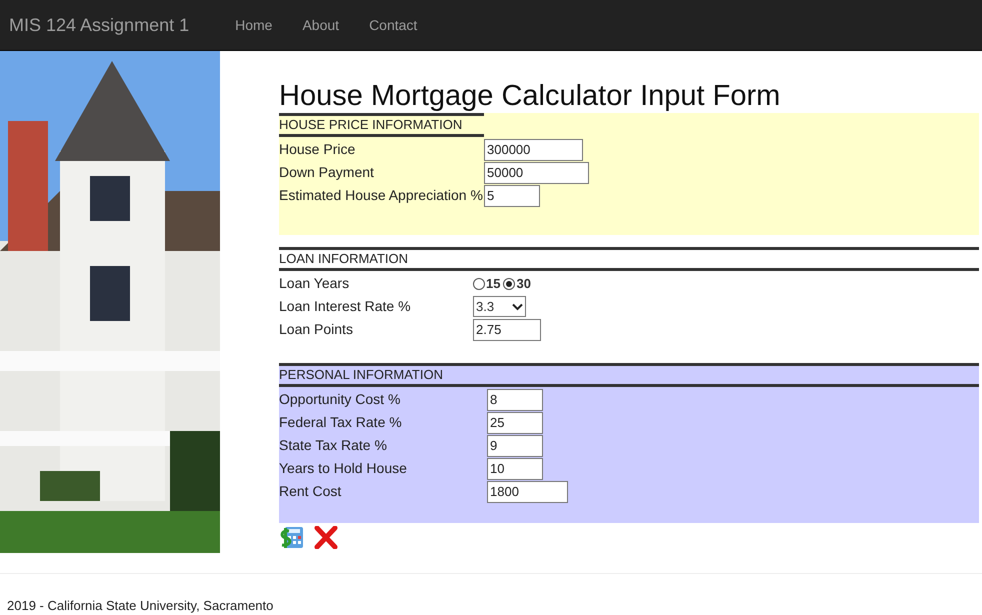  I want to click on form-title: House Mortgage Calculator Input Form, so click(530, 96).